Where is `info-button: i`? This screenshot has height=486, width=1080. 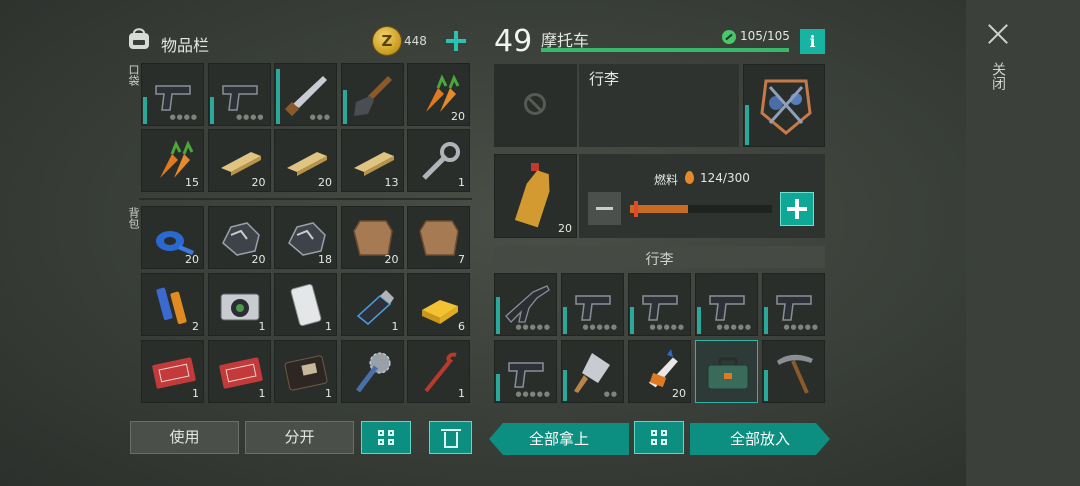
info-button: i is located at coordinates (812, 41).